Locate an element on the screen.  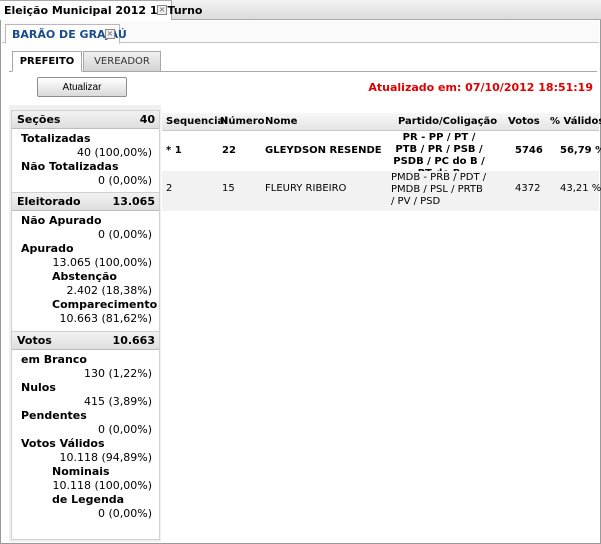
stat-value: 13.065 (100,00%) is located at coordinates (102, 262).